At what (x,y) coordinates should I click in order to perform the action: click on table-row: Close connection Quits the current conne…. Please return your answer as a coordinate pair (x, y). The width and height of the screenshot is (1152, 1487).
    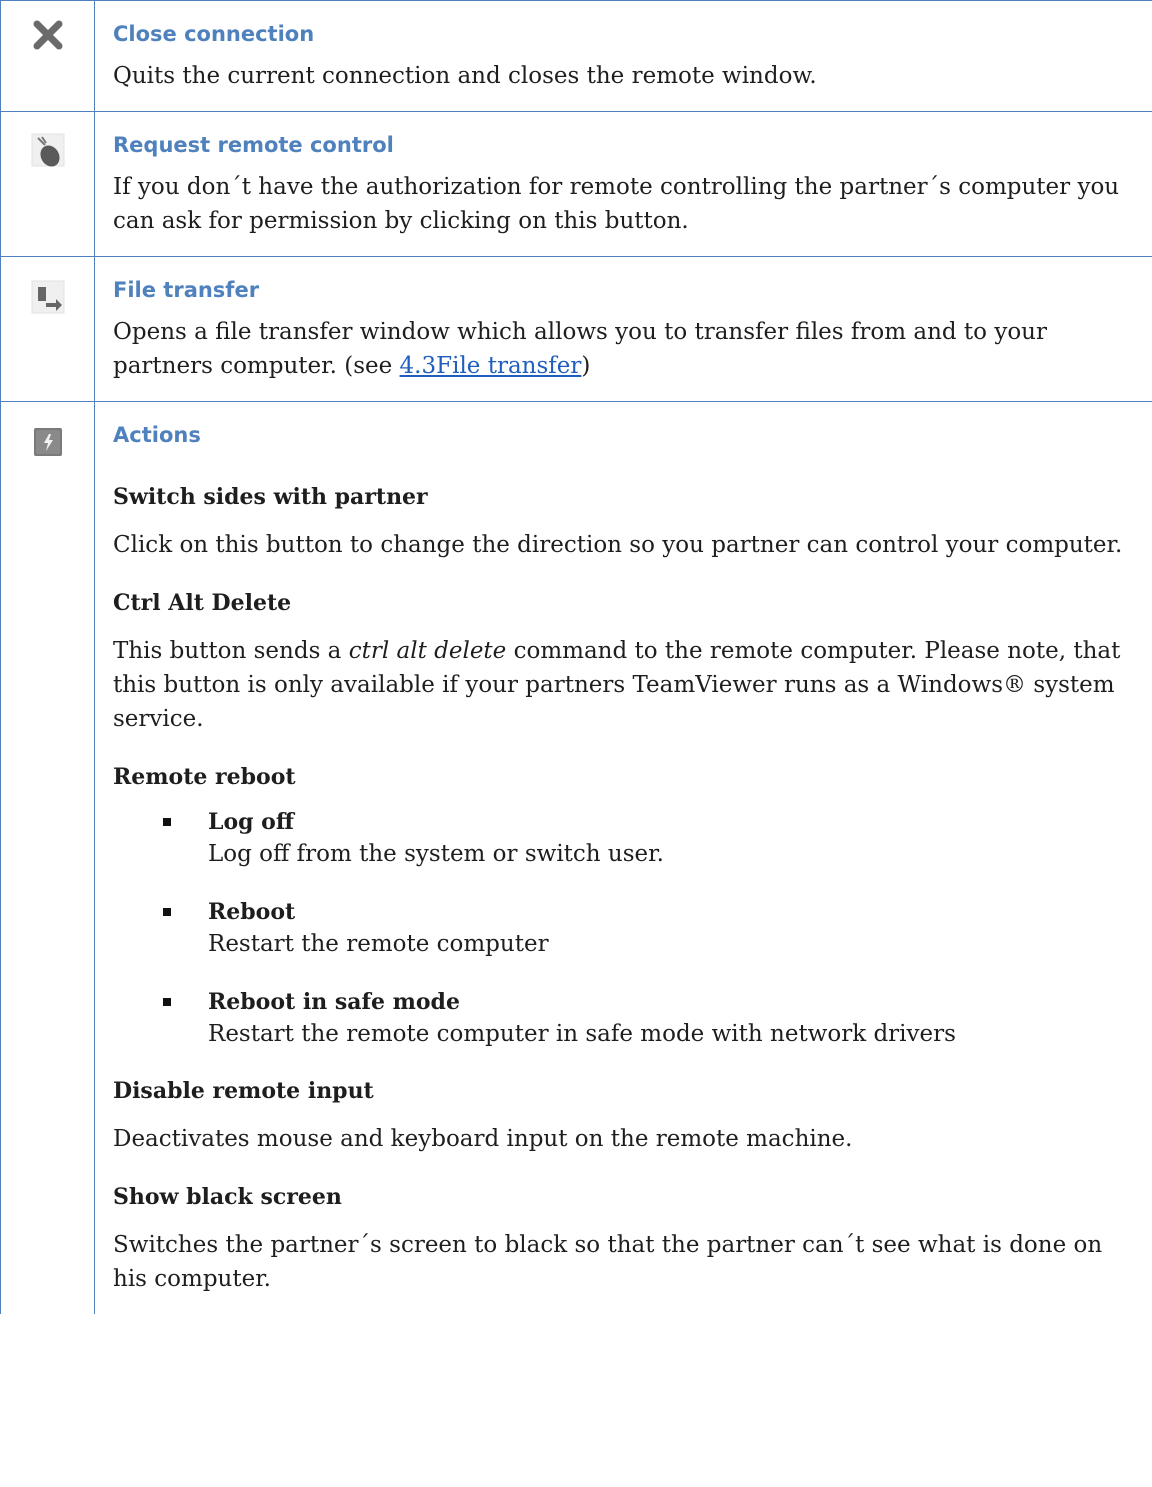
    Looking at the image, I should click on (576, 56).